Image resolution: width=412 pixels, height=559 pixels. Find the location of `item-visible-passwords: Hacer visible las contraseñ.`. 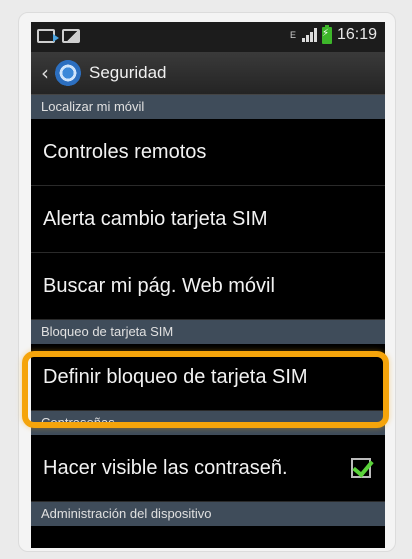

item-visible-passwords: Hacer visible las contraseñ. is located at coordinates (208, 468).